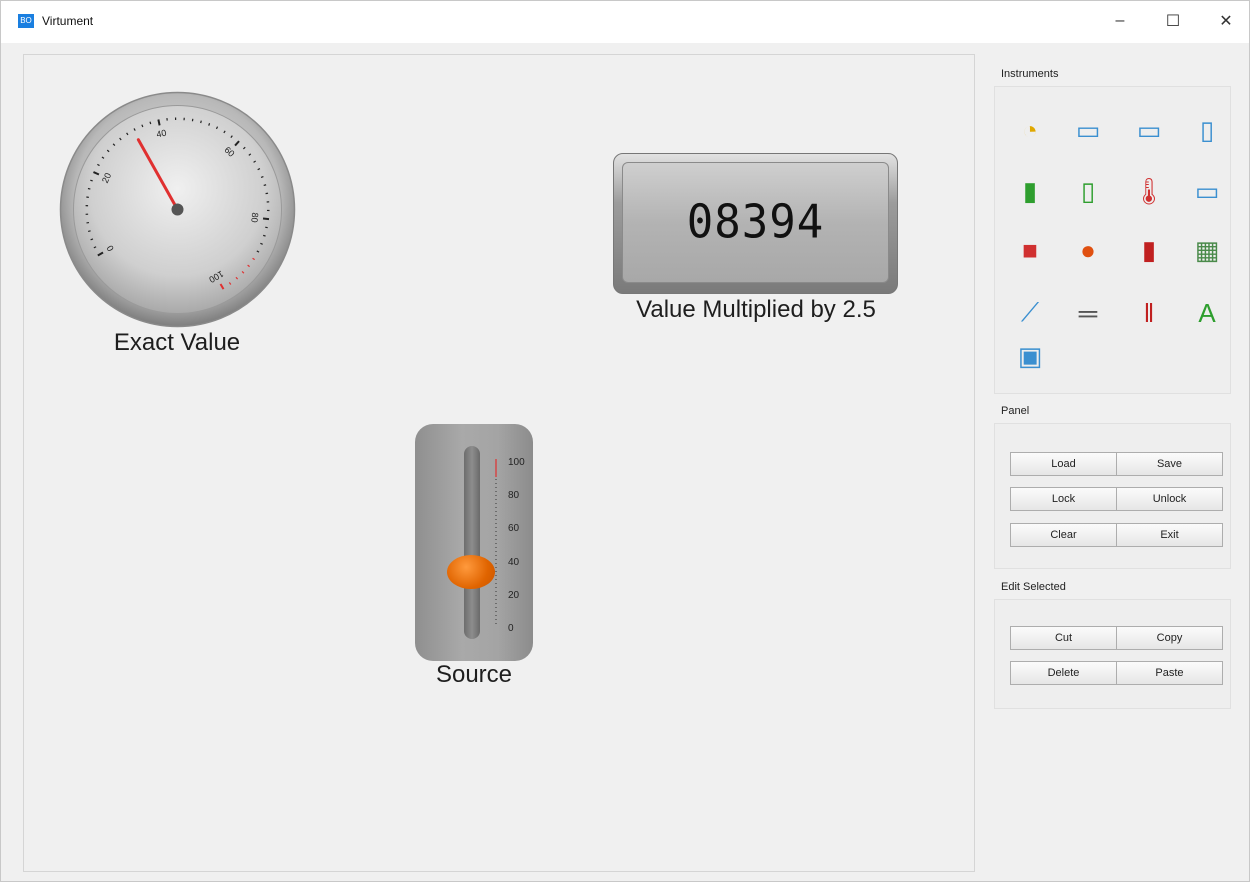  What do you see at coordinates (496, 543) in the screenshot?
I see `slider-scale` at bounding box center [496, 543].